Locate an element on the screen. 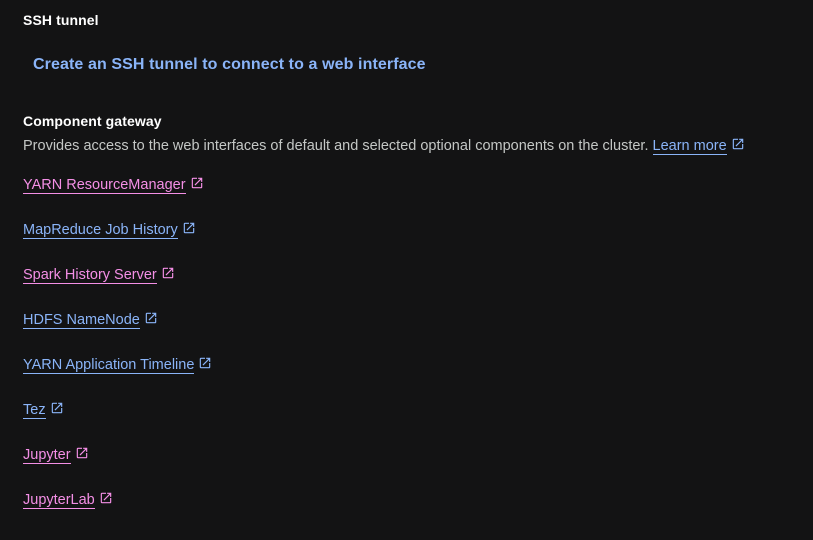  jupyter-link: Jupyter is located at coordinates (56, 455).